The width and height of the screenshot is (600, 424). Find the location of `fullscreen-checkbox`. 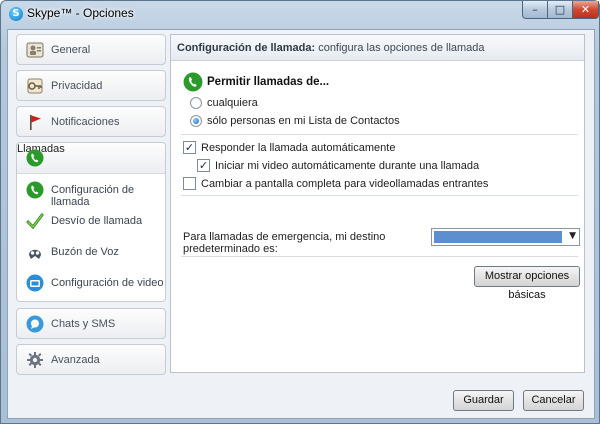

fullscreen-checkbox is located at coordinates (189, 183).